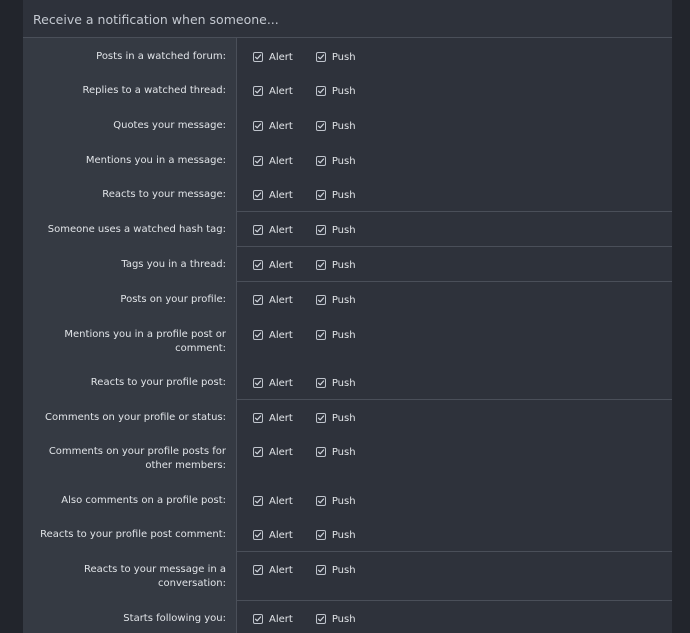 Image resolution: width=690 pixels, height=633 pixels. Describe the element at coordinates (174, 618) in the screenshot. I see `row-label: Starts following you:` at that location.